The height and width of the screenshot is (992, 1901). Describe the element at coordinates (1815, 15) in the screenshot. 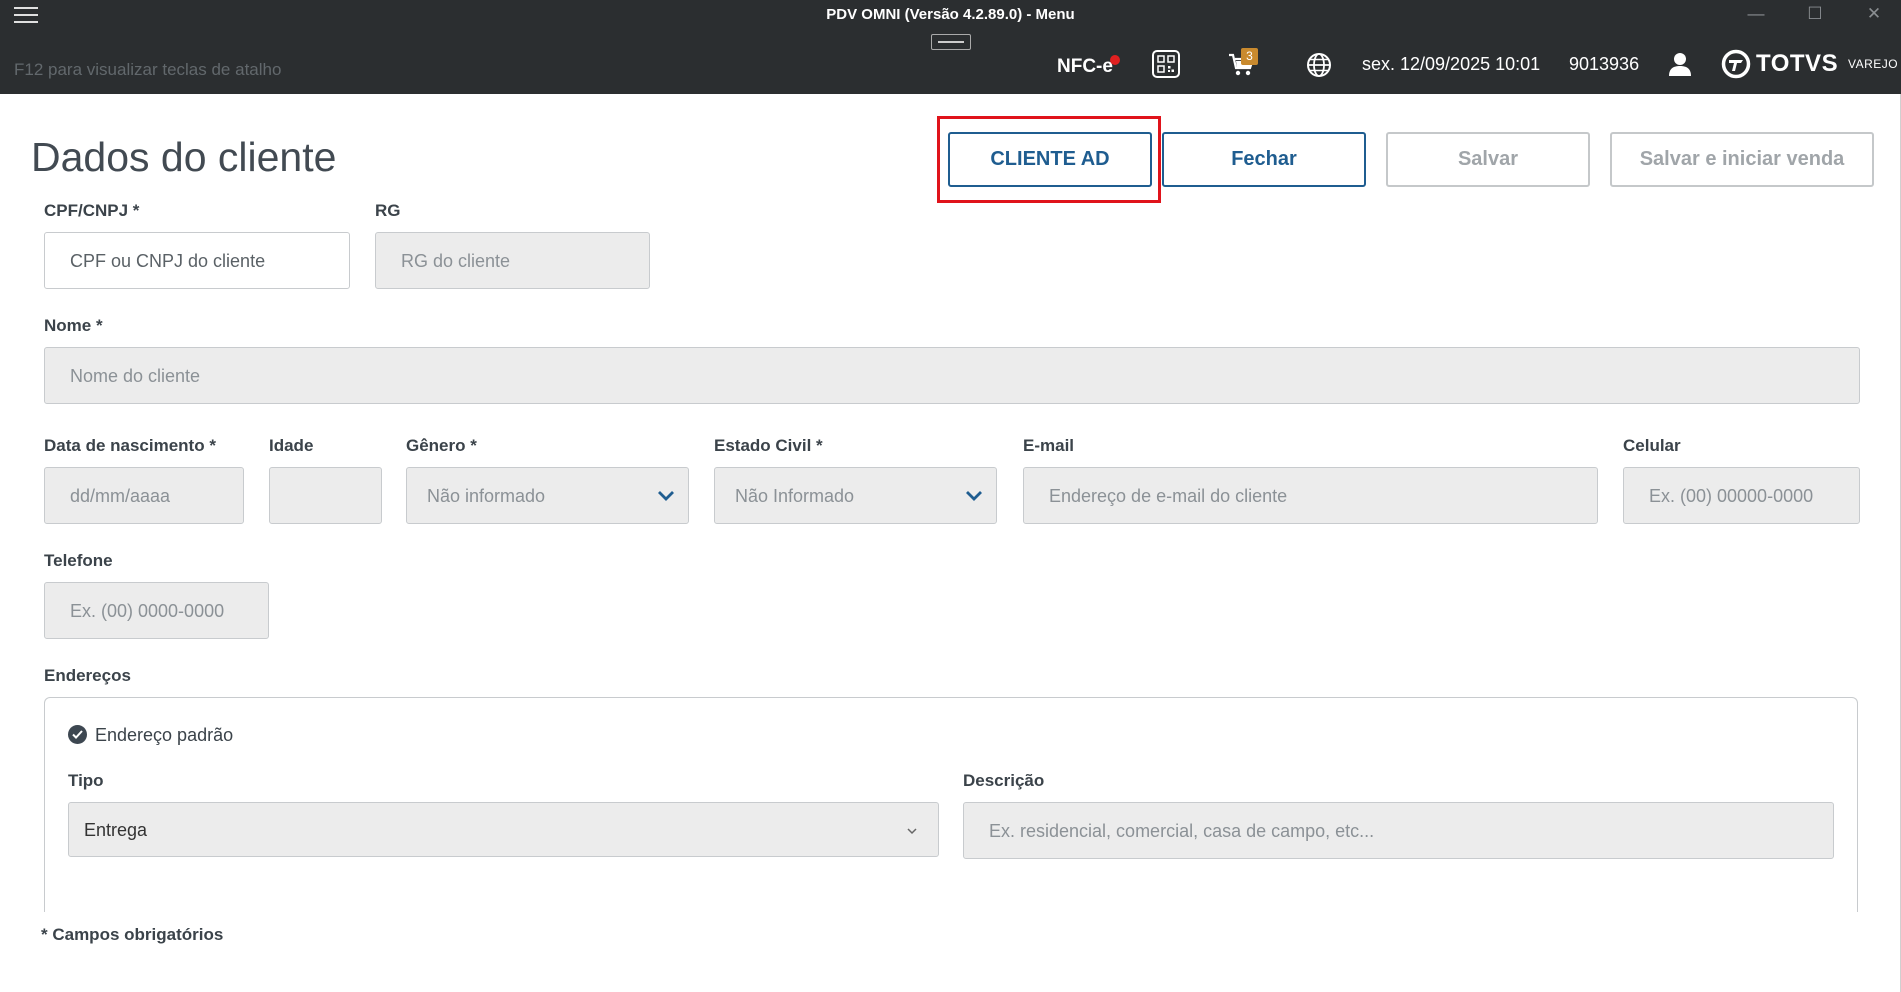

I see `maximize-button: ☐` at that location.